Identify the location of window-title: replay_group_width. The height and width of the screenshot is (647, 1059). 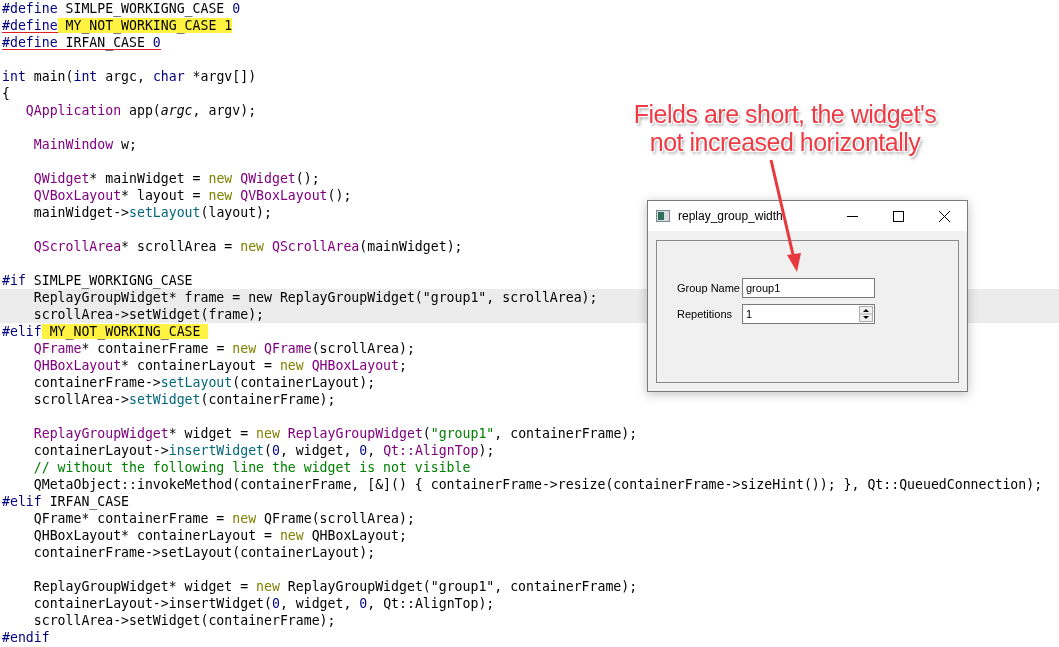
(731, 216).